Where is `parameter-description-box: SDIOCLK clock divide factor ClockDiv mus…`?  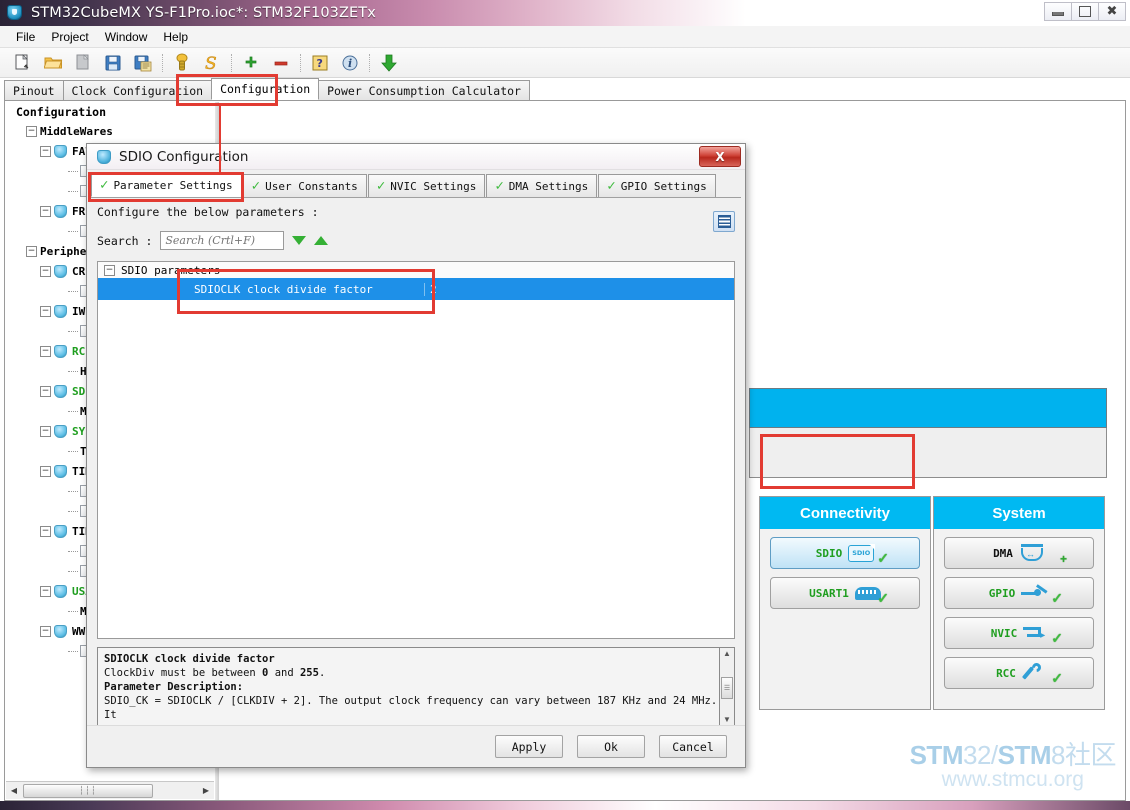
parameter-description-box: SDIOCLK clock divide factor ClockDiv mus… is located at coordinates (416, 687).